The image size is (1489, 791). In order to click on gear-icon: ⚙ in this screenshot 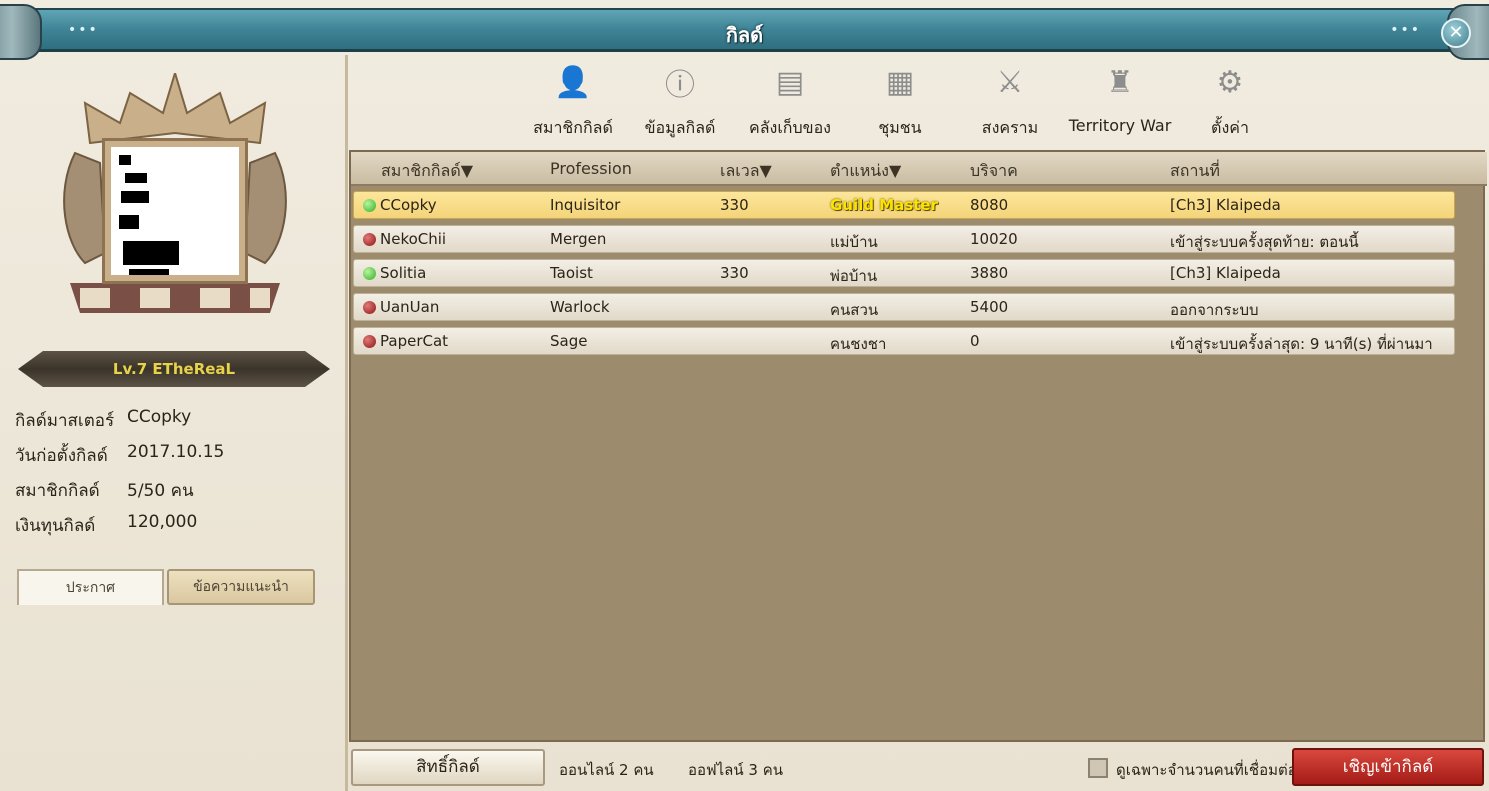, I will do `click(1230, 82)`.